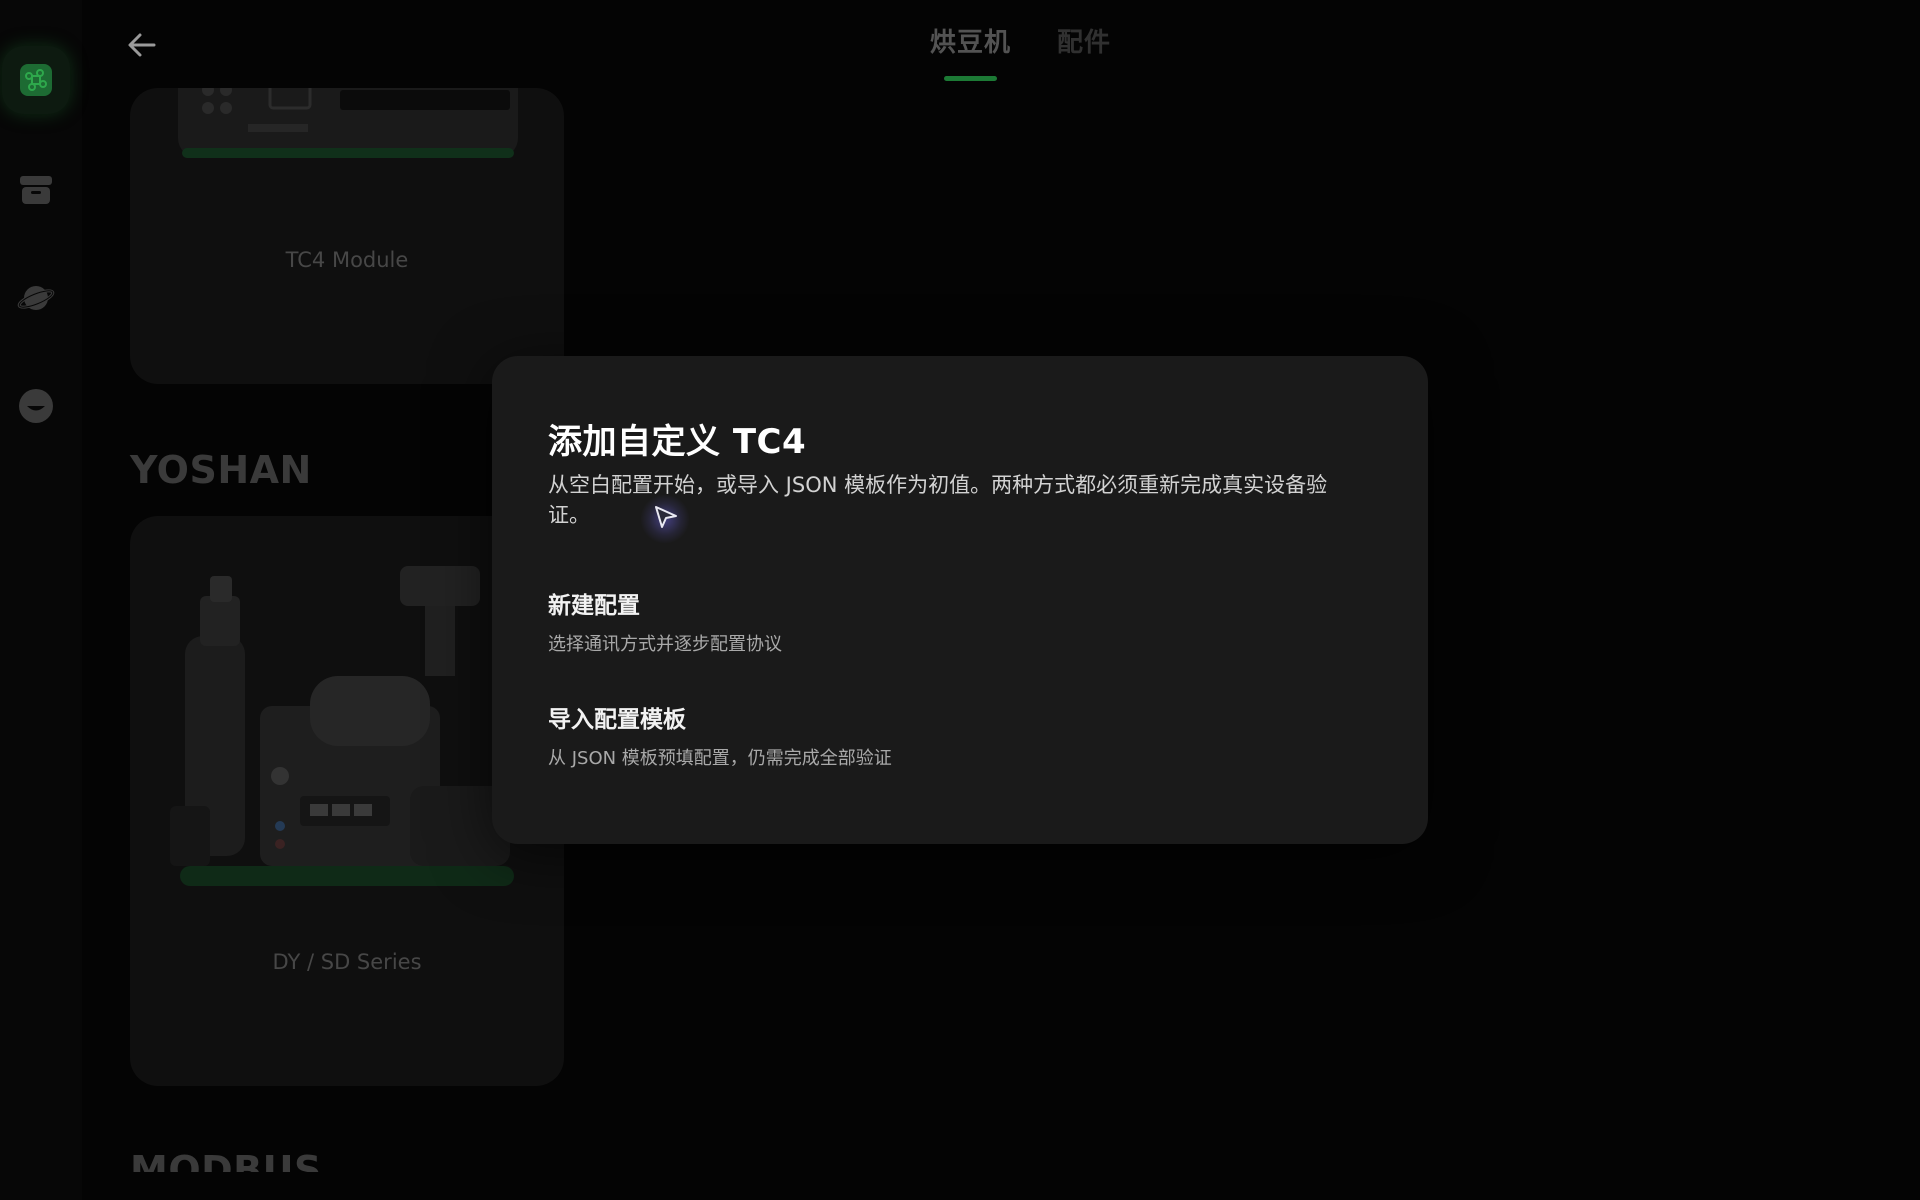 The image size is (1920, 1200). I want to click on option-title: 导入配置模板, so click(617, 720).